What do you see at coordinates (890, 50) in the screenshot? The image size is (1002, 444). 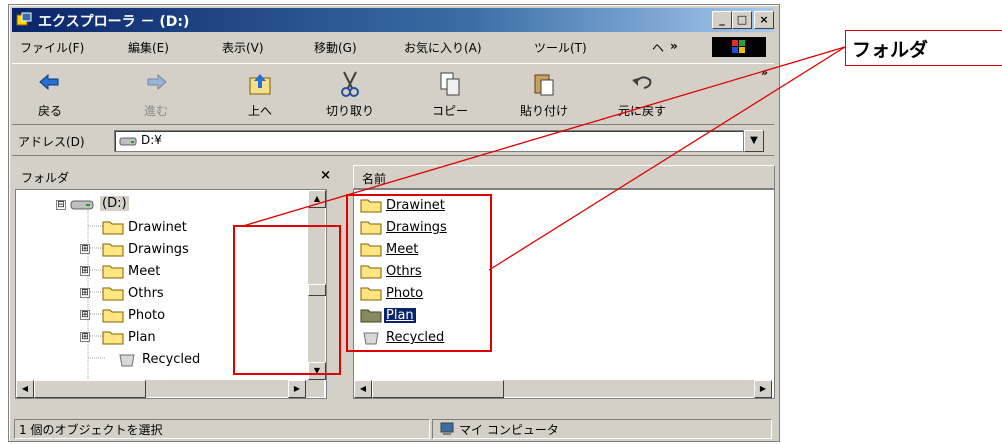 I see `annotation-label: フォルダ` at bounding box center [890, 50].